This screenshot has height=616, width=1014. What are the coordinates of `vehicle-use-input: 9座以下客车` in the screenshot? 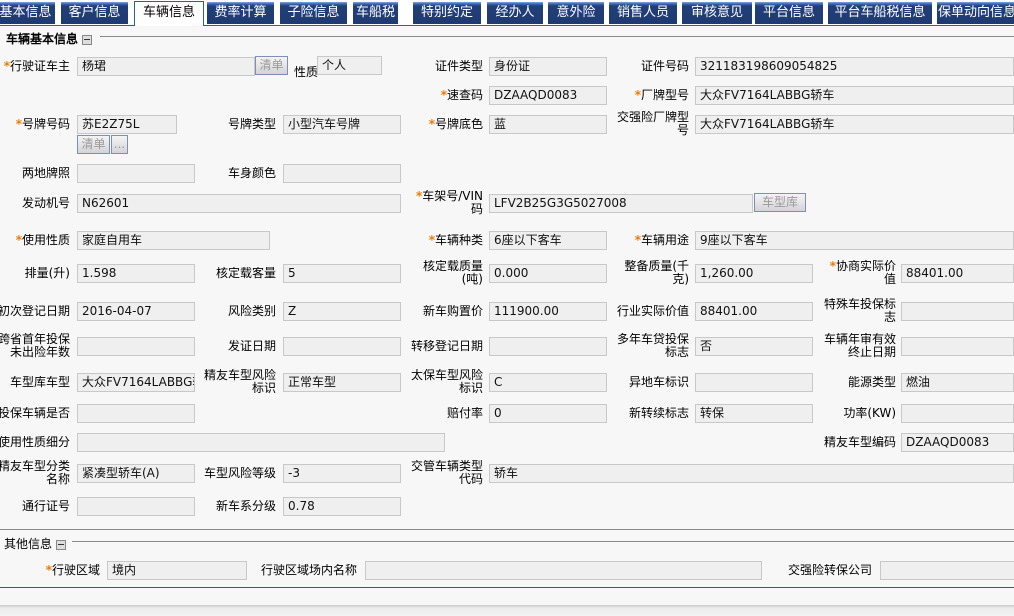 It's located at (854, 240).